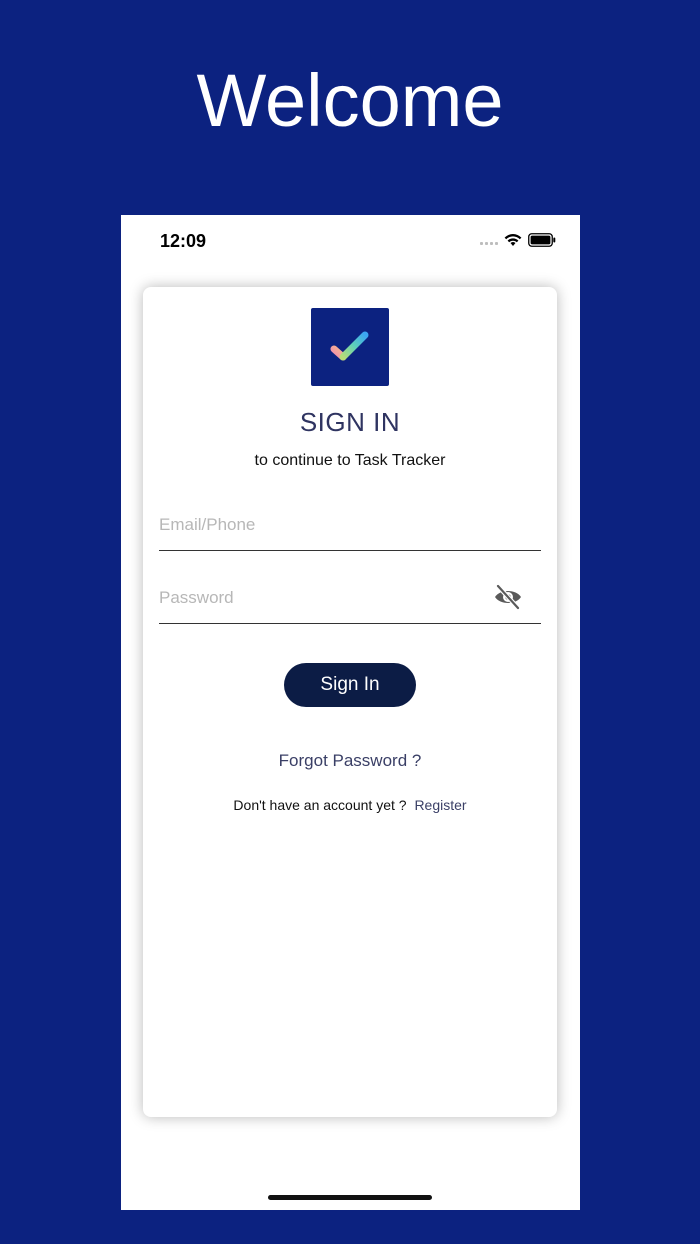 This screenshot has width=700, height=1244. What do you see at coordinates (350, 460) in the screenshot?
I see `sign-in-subtitle: to continue to Task Tracker` at bounding box center [350, 460].